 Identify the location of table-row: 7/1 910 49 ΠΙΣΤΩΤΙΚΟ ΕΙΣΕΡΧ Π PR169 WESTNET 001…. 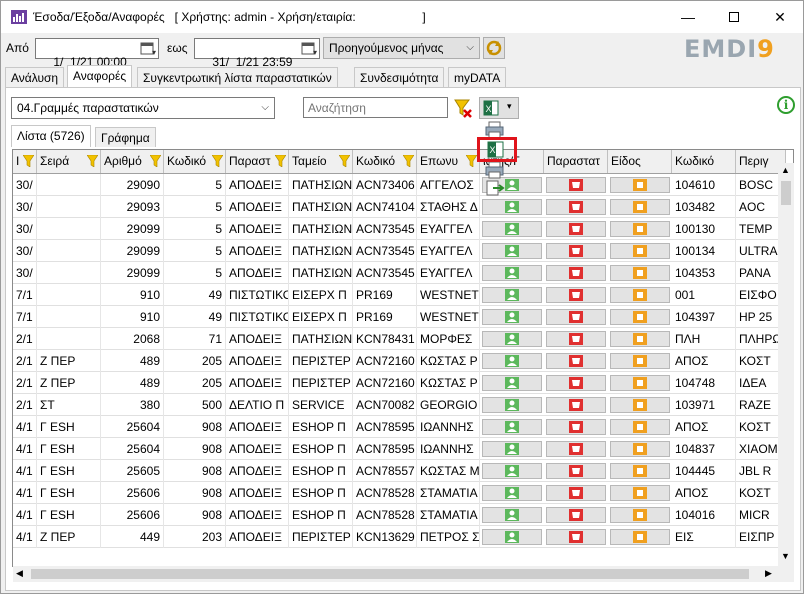
(399, 295).